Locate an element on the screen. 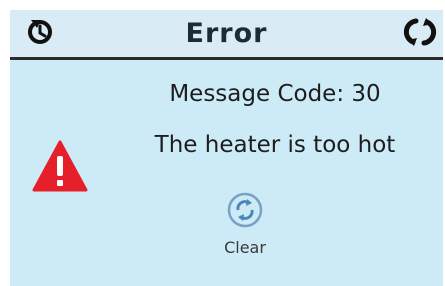 The image size is (445, 286). clear-cycle-icon is located at coordinates (245, 210).